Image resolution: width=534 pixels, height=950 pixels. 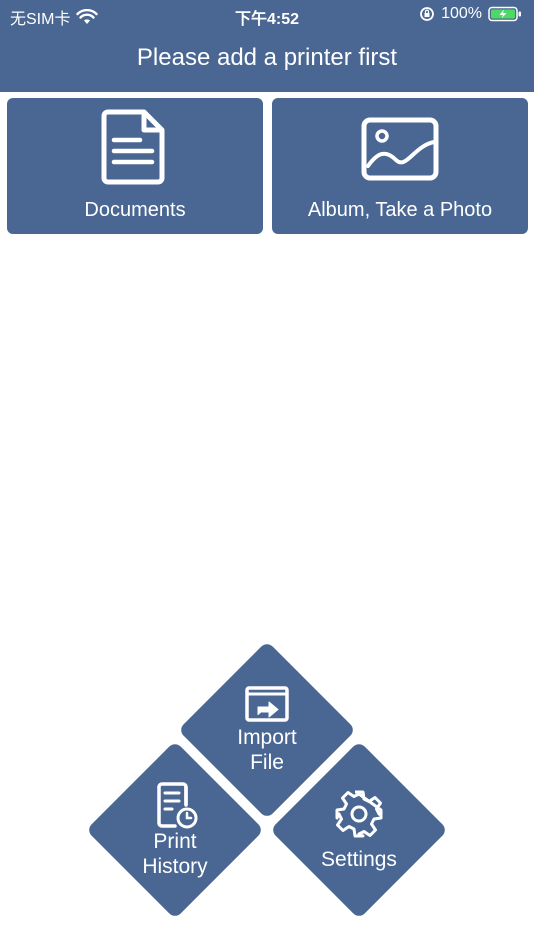 I want to click on print-history-label-line2: History, so click(x=175, y=866).